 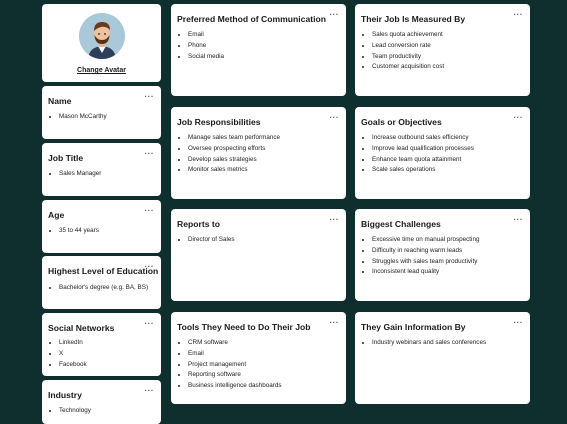 What do you see at coordinates (234, 138) in the screenshot?
I see `list-item: Manage sales team performance` at bounding box center [234, 138].